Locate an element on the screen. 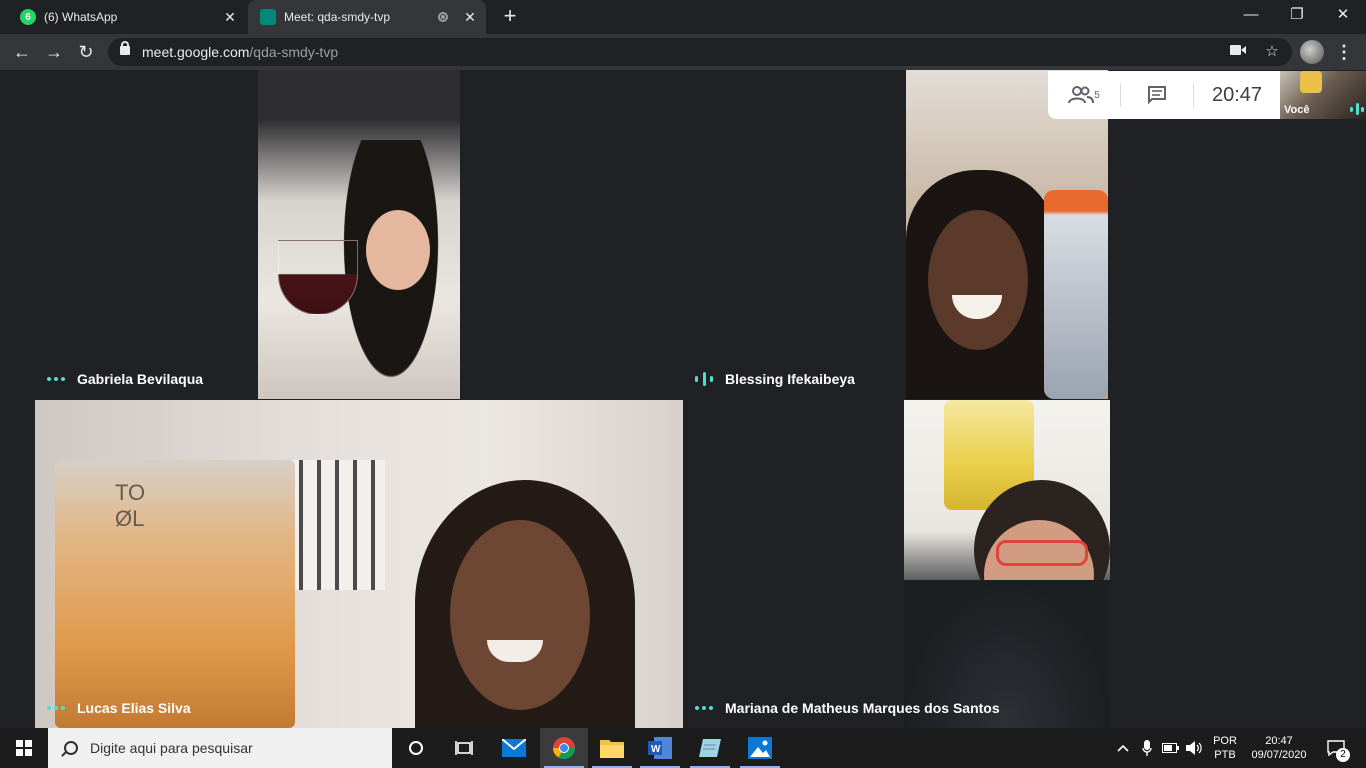 The height and width of the screenshot is (768, 1366). volume-icon is located at coordinates (1195, 748).